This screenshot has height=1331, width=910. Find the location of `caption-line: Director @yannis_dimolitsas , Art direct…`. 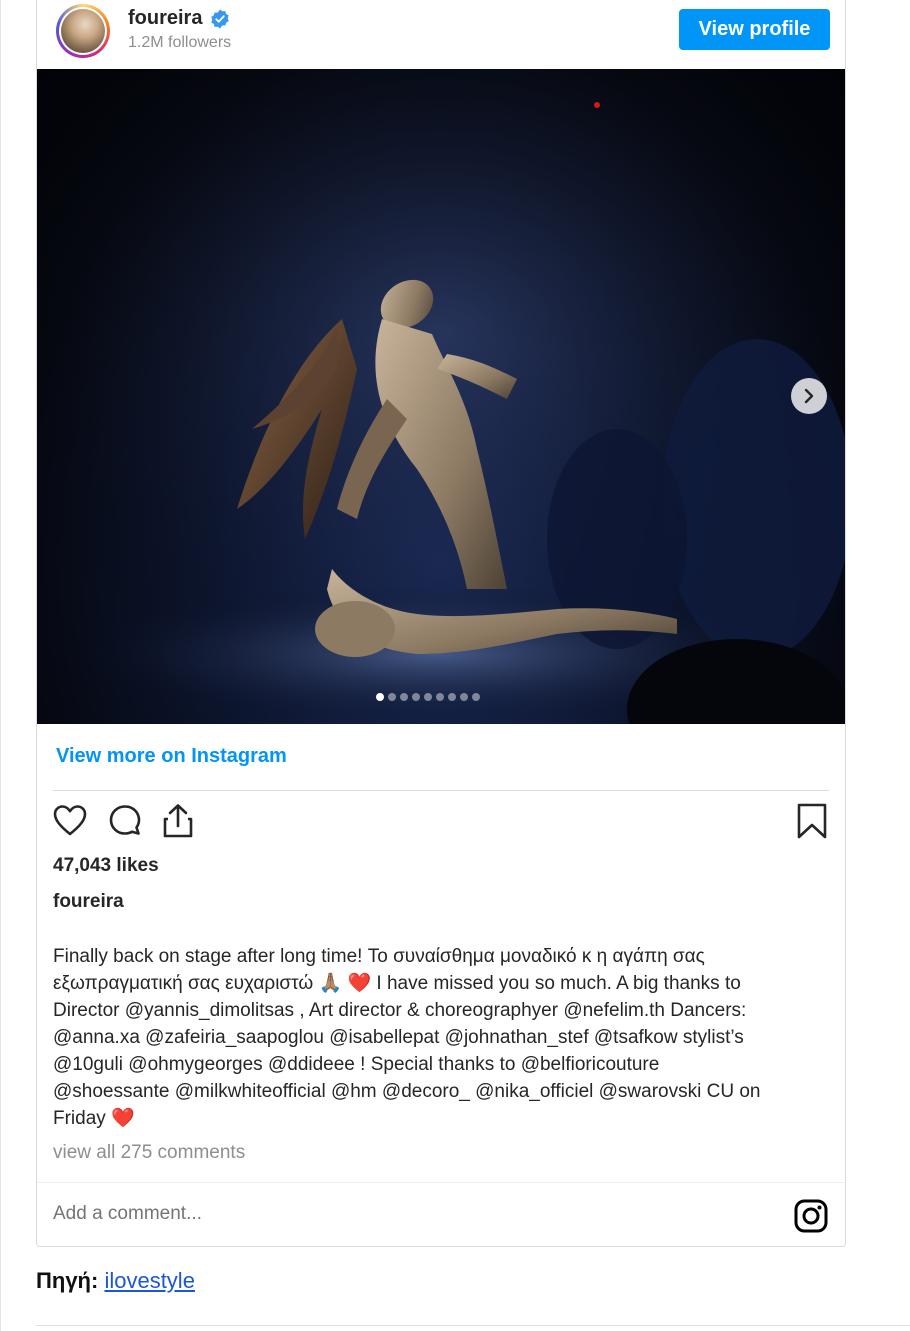

caption-line: Director @yannis_dimolitsas , Art direct… is located at coordinates (400, 1010).